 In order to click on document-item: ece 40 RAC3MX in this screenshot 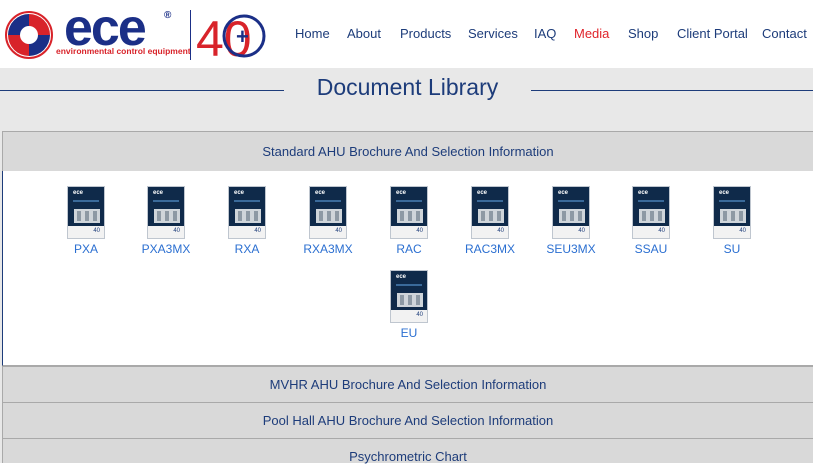, I will do `click(490, 221)`.